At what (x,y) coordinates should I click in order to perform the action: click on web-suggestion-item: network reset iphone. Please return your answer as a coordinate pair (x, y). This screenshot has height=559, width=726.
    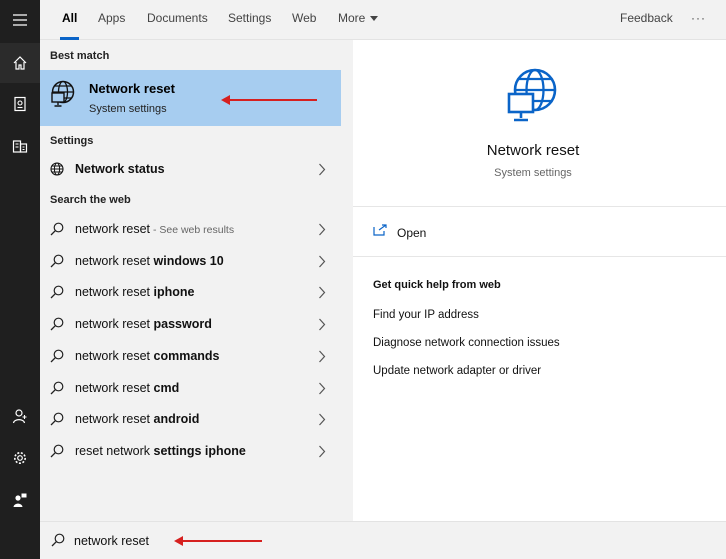
    Looking at the image, I should click on (190, 292).